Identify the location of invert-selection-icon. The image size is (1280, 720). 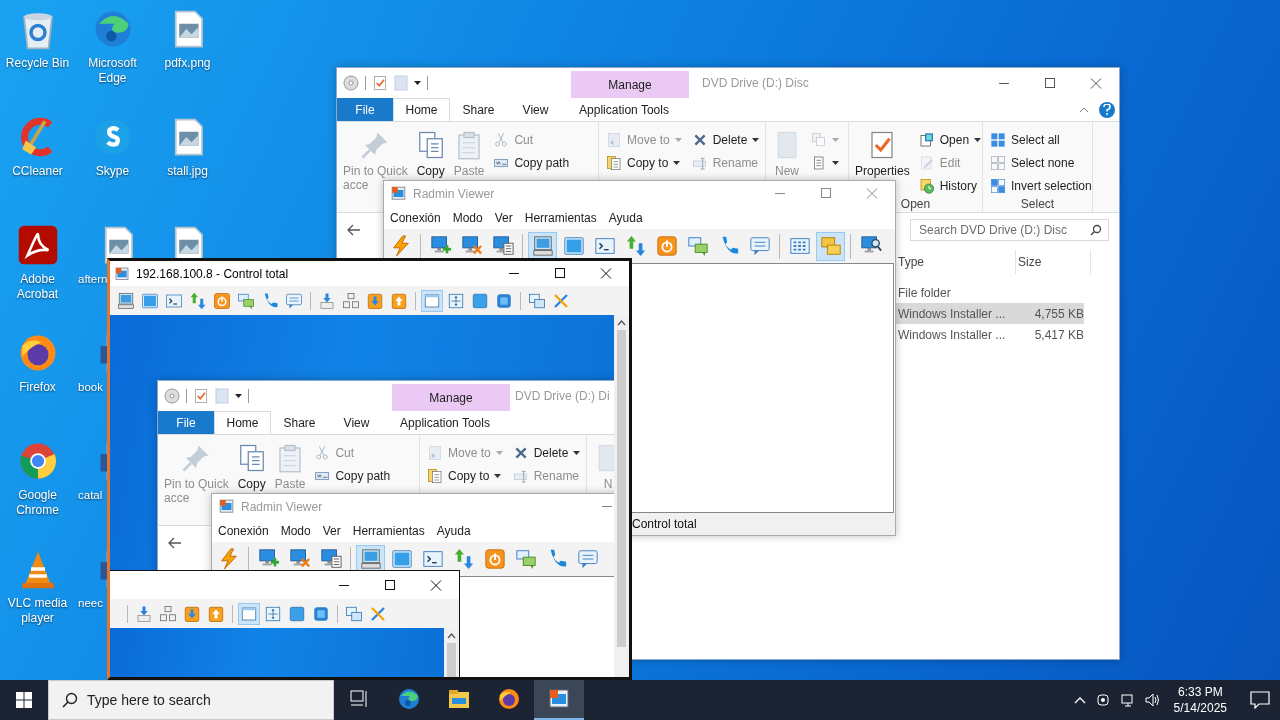
(998, 186).